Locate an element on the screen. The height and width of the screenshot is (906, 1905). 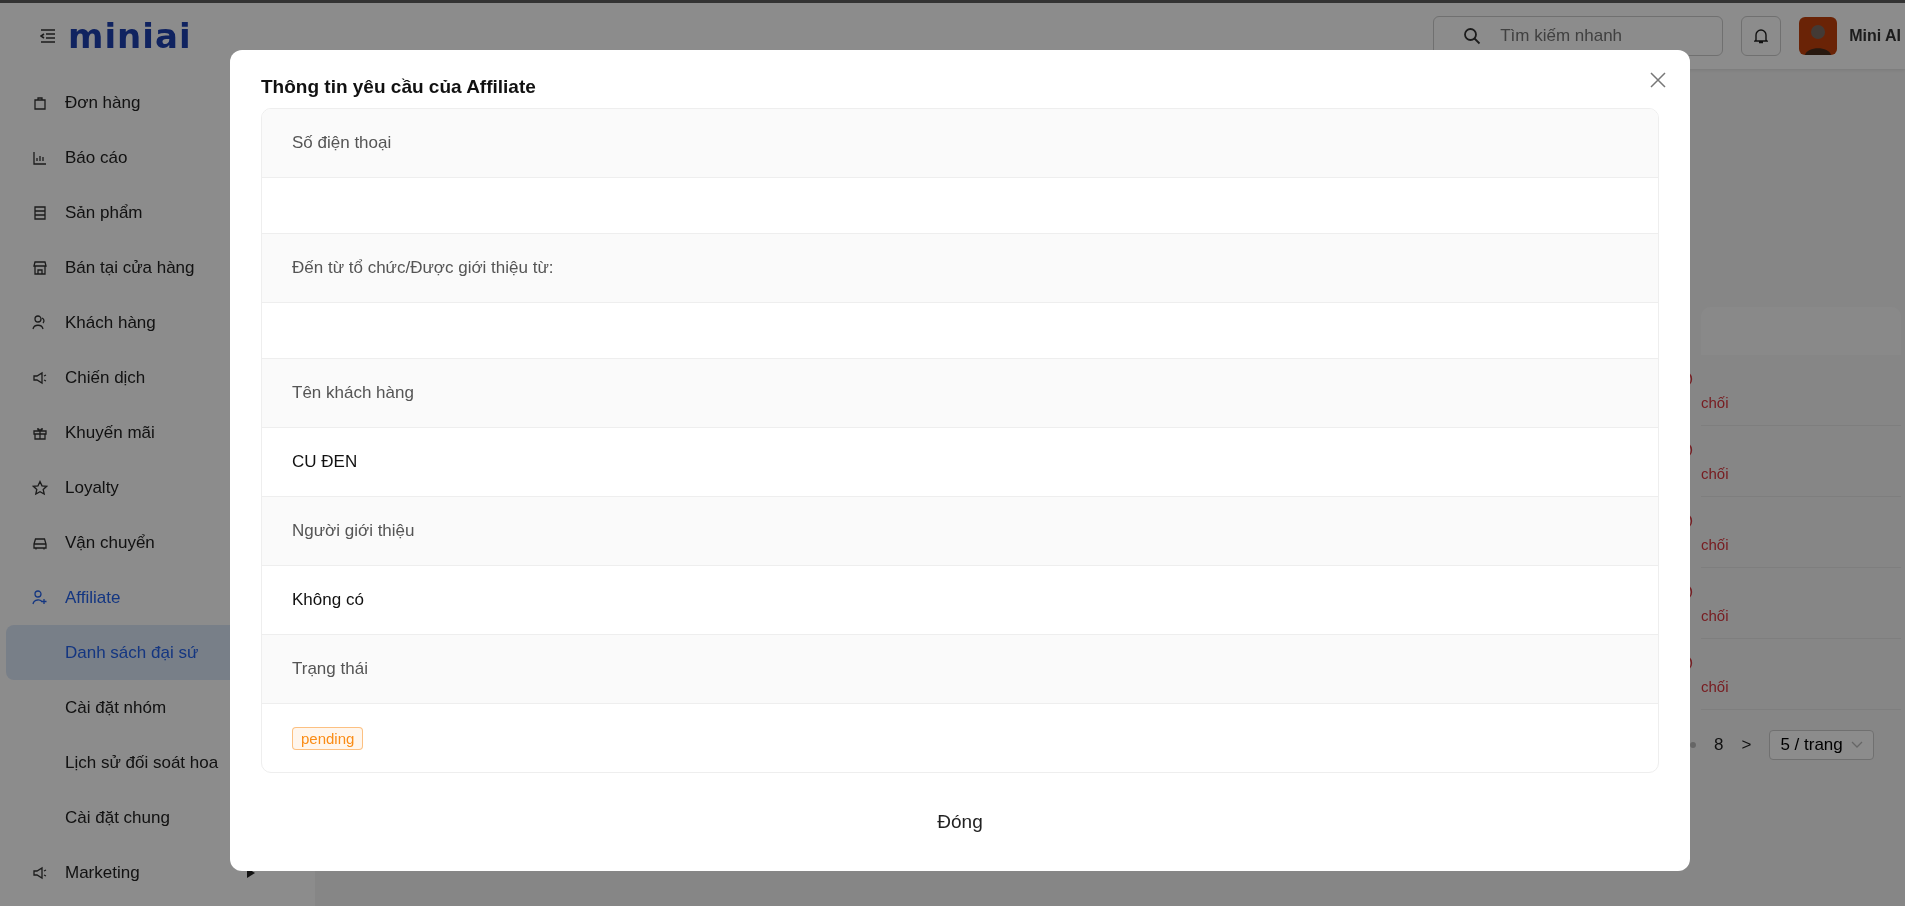
page-size-select: 5 / trang is located at coordinates (1821, 745).